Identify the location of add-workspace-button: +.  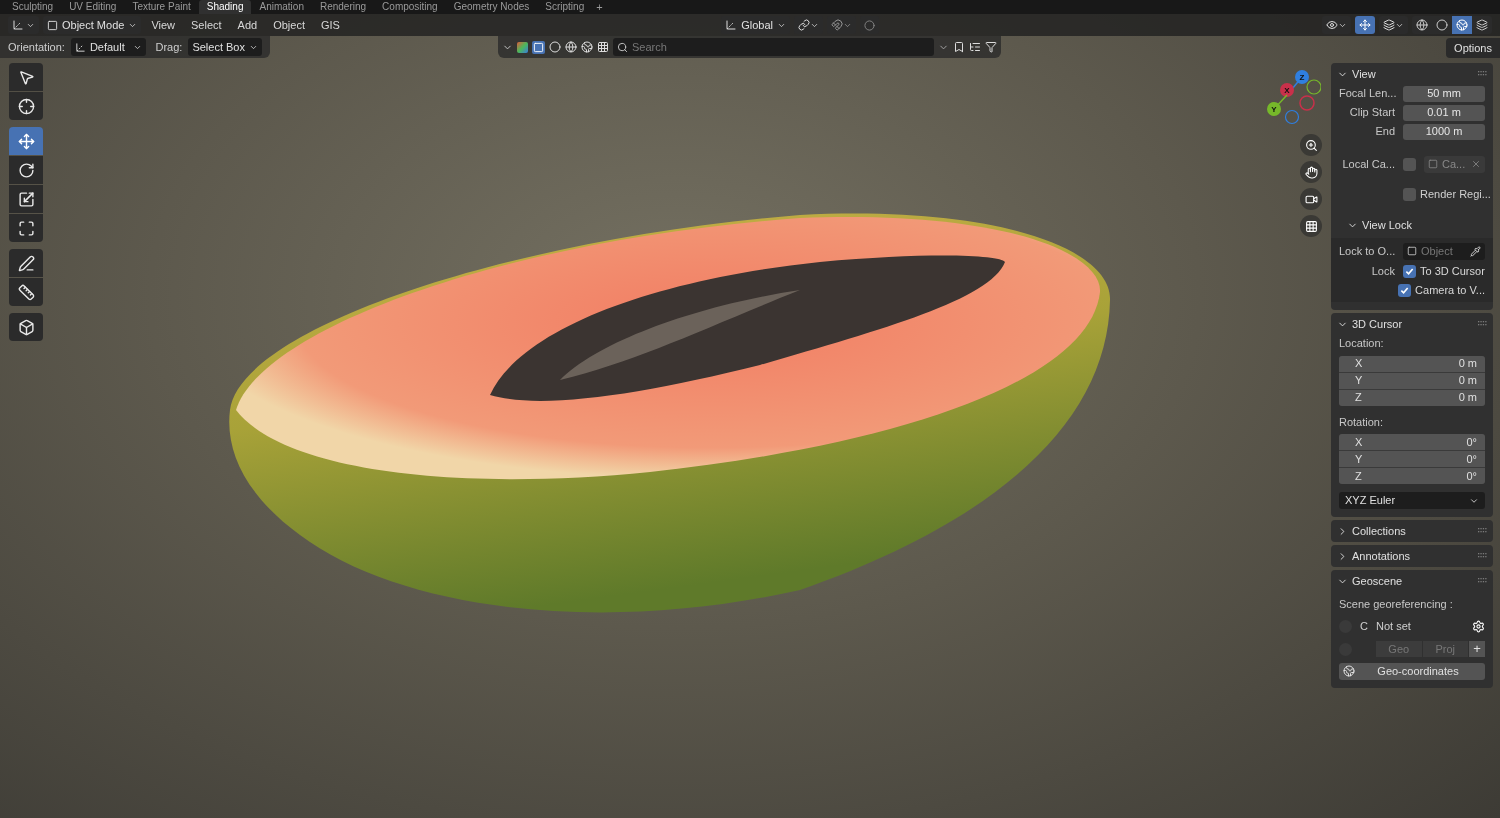
(599, 7).